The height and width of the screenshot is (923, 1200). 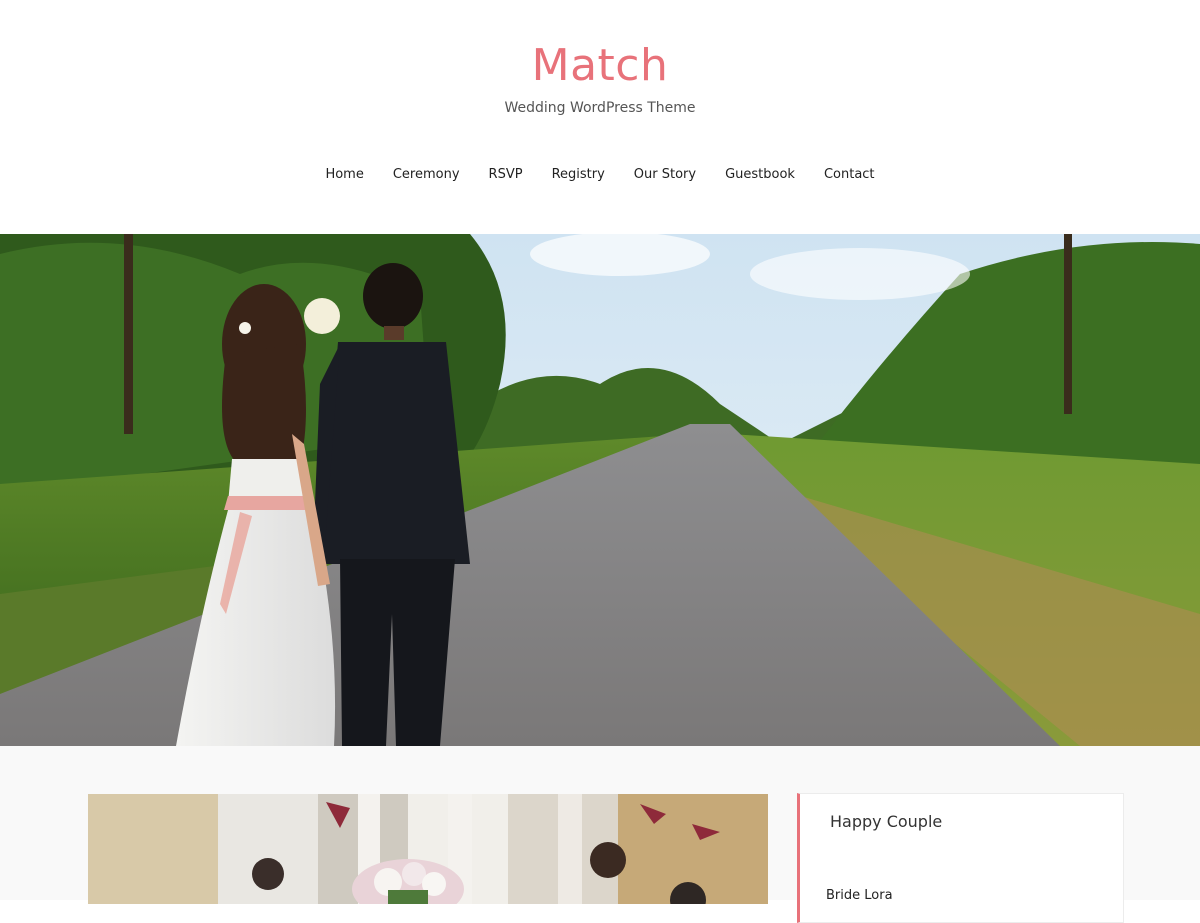 I want to click on site-tagline: Wedding WordPress Theme, so click(x=600, y=108).